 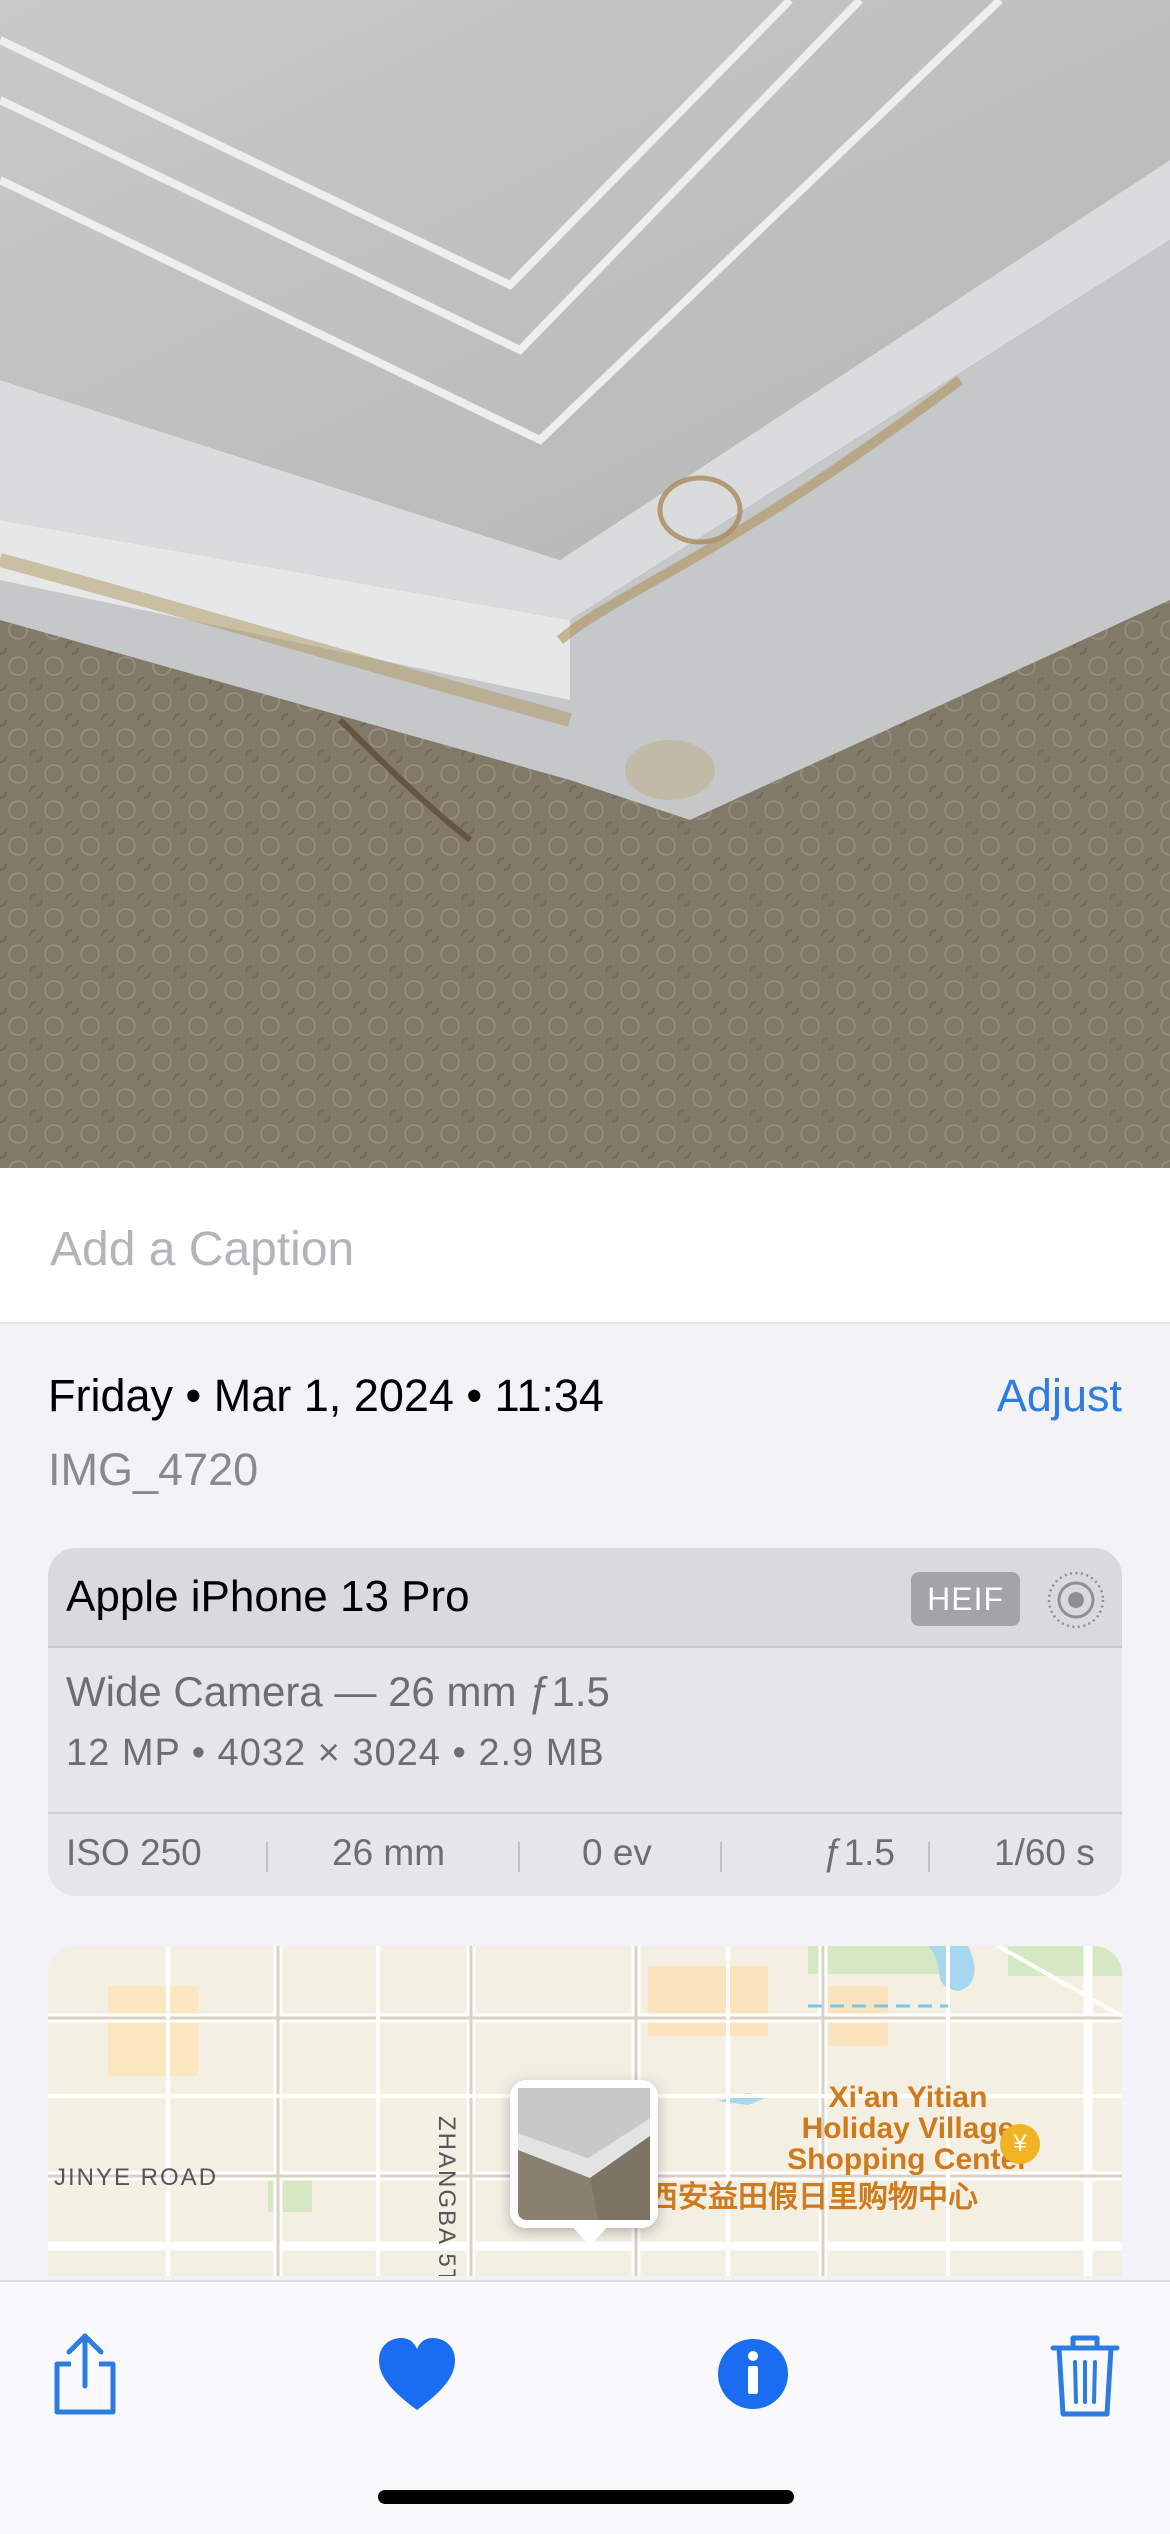 I want to click on trash-icon, so click(x=1085, y=2374).